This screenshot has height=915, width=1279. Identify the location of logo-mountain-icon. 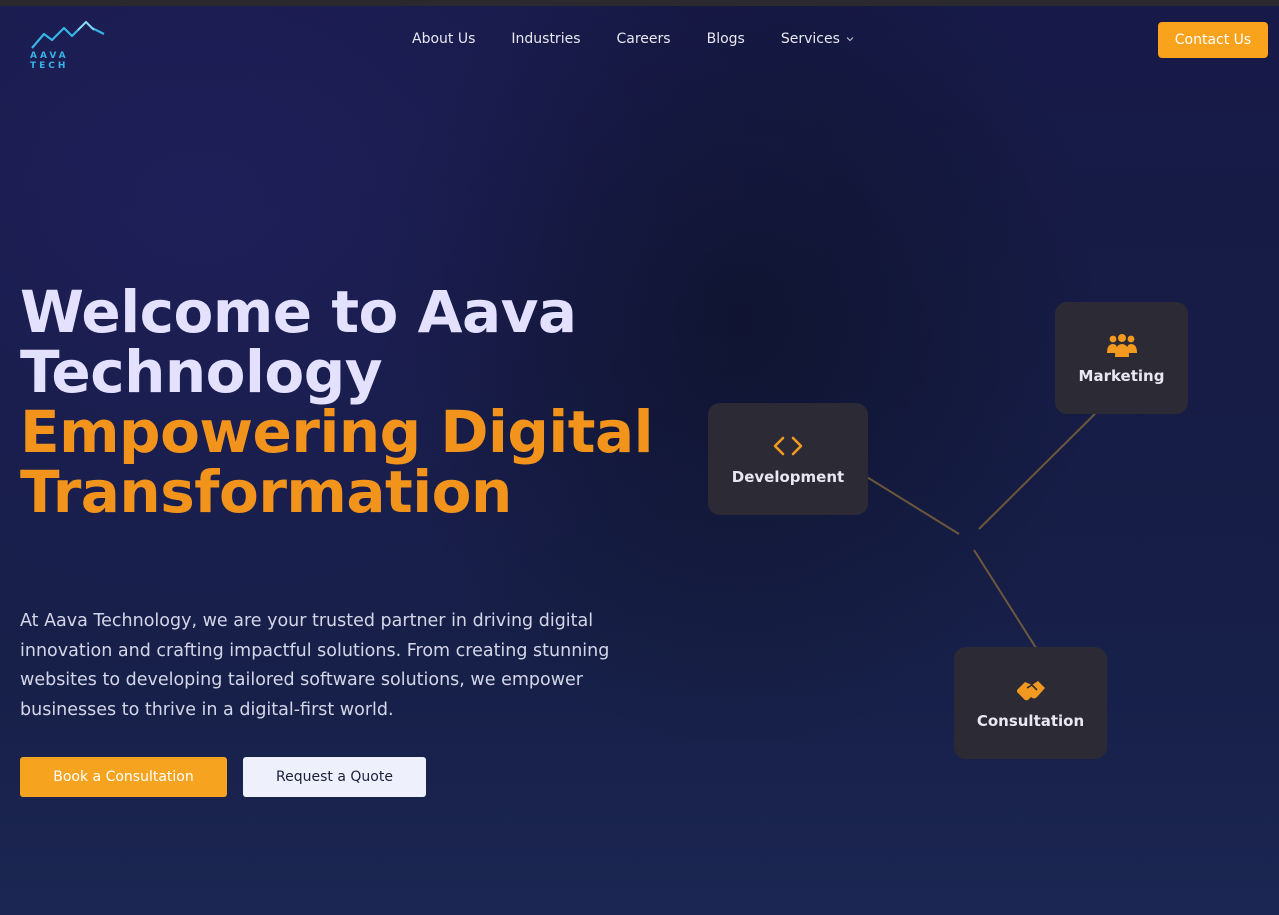
(68, 34).